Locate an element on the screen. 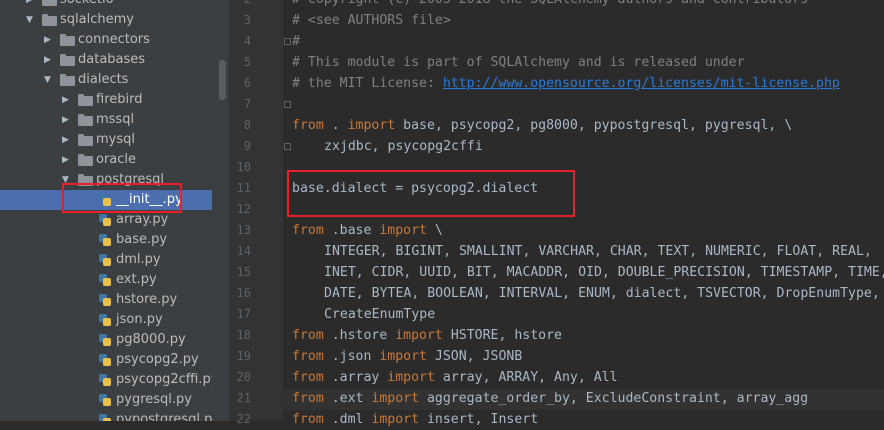  tree-item-label: psycopg2cffi.py is located at coordinates (164, 379).